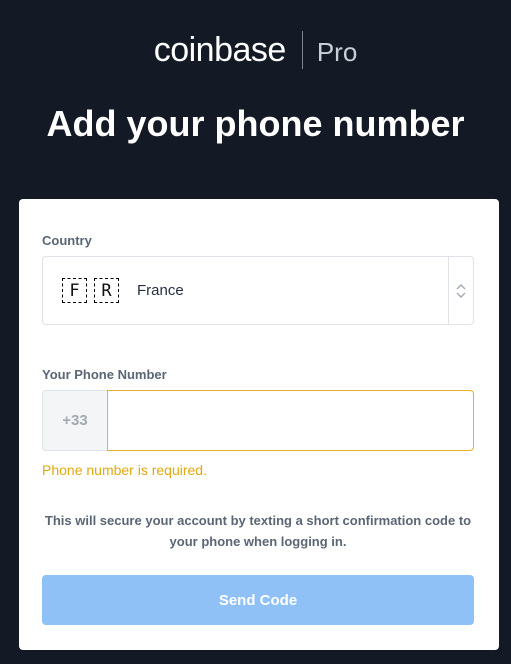  What do you see at coordinates (124, 470) in the screenshot?
I see `phone-error-message: Phone number is required.` at bounding box center [124, 470].